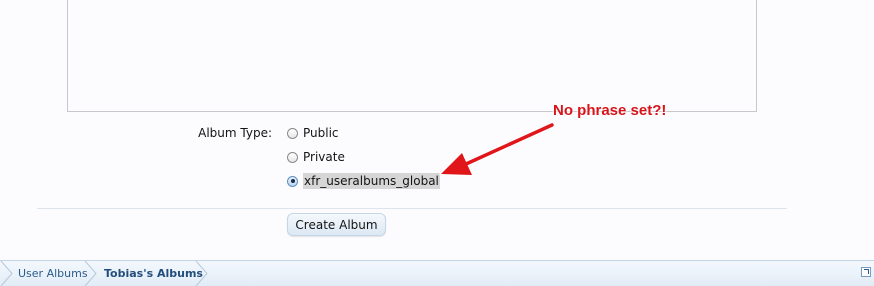 Image resolution: width=874 pixels, height=286 pixels. What do you see at coordinates (292, 181) in the screenshot?
I see `radio-button-global` at bounding box center [292, 181].